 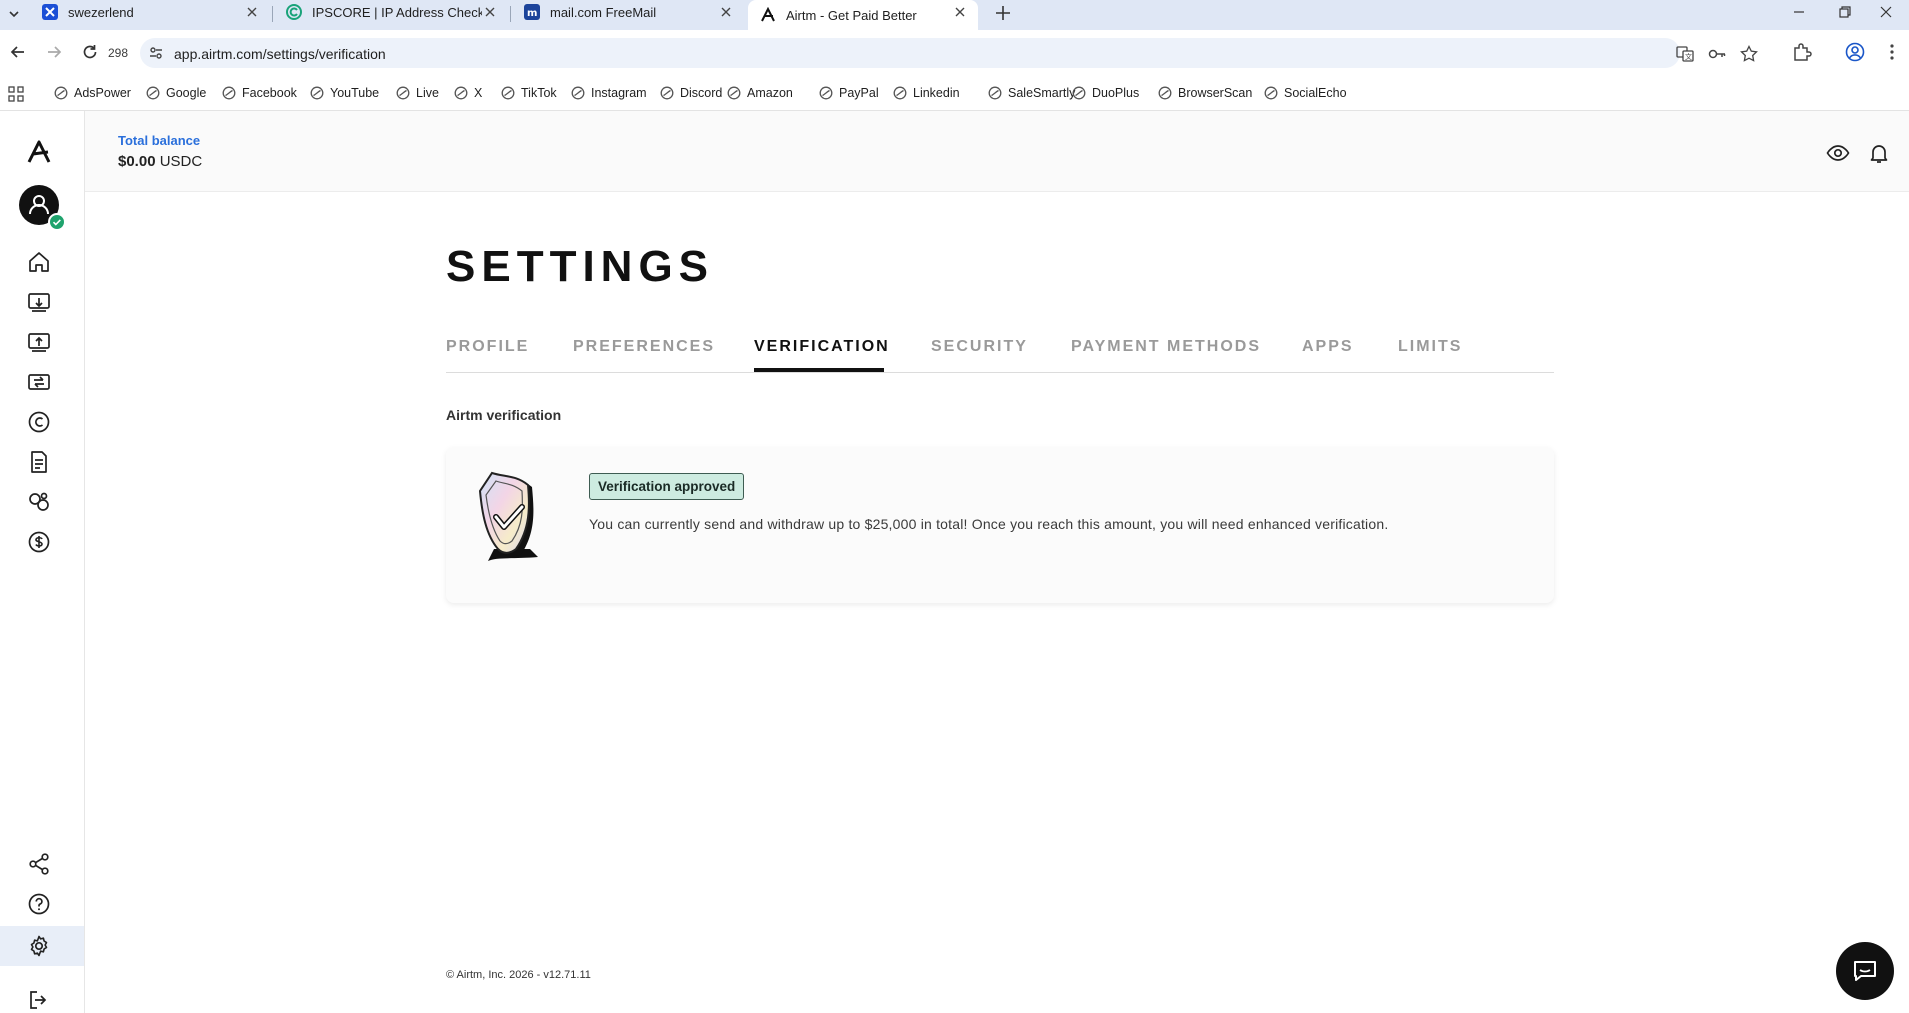 I want to click on tab-title: swezerlend, so click(x=101, y=12).